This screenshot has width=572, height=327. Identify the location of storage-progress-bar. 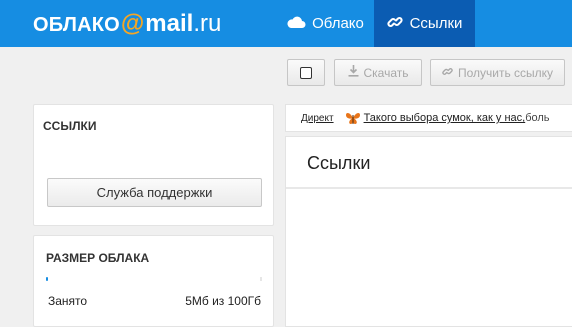
(154, 279).